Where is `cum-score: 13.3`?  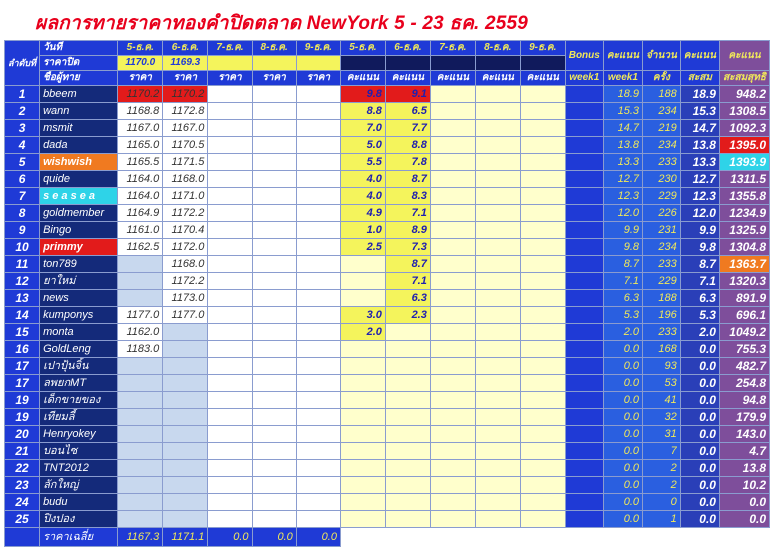
cum-score: 13.3 is located at coordinates (699, 162).